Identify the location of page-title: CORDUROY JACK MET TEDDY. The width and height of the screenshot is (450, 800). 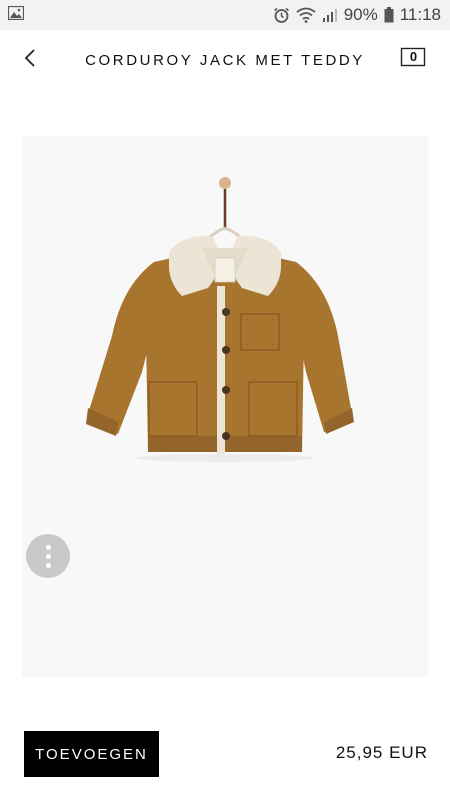
(225, 60).